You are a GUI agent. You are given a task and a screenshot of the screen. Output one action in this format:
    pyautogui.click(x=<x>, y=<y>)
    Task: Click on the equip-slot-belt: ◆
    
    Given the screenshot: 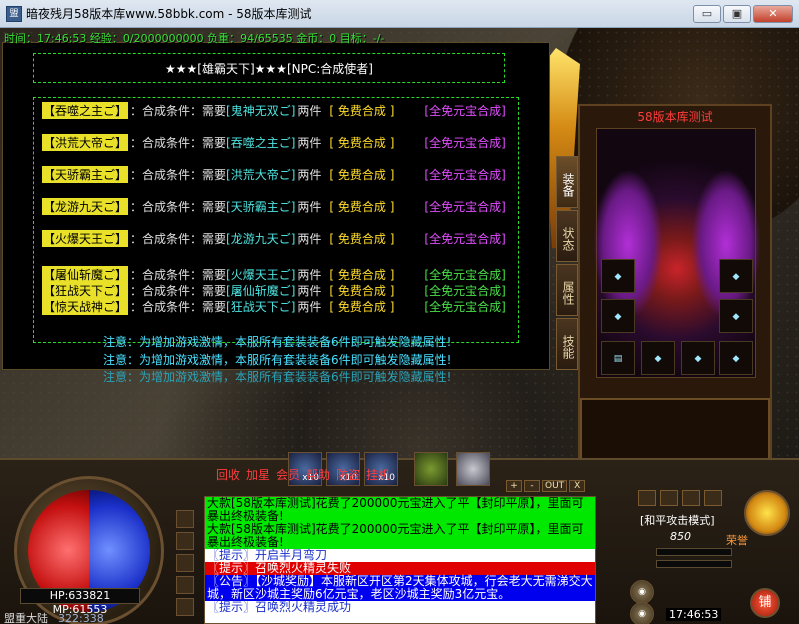 What is the action you would take?
    pyautogui.click(x=658, y=358)
    